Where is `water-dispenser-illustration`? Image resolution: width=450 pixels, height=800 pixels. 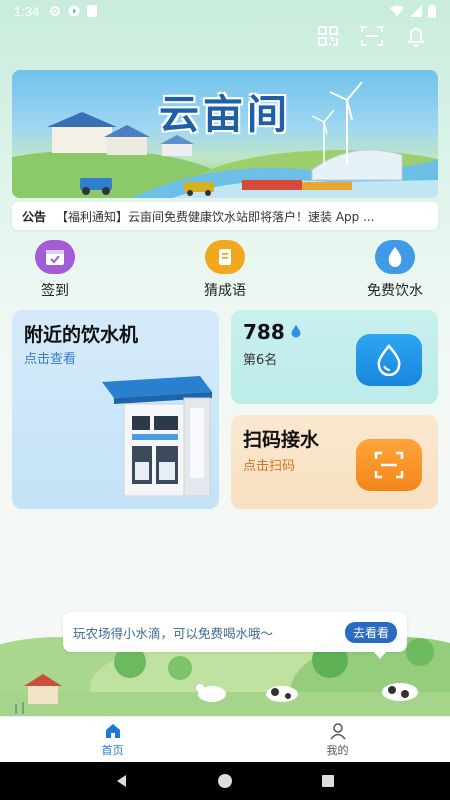 water-dispenser-illustration is located at coordinates (157, 436).